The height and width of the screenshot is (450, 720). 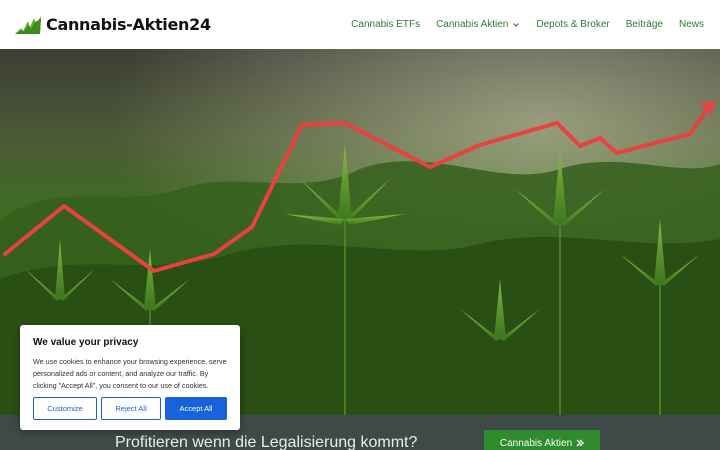 I want to click on cookie-accept-all-button: Accept All, so click(x=196, y=408).